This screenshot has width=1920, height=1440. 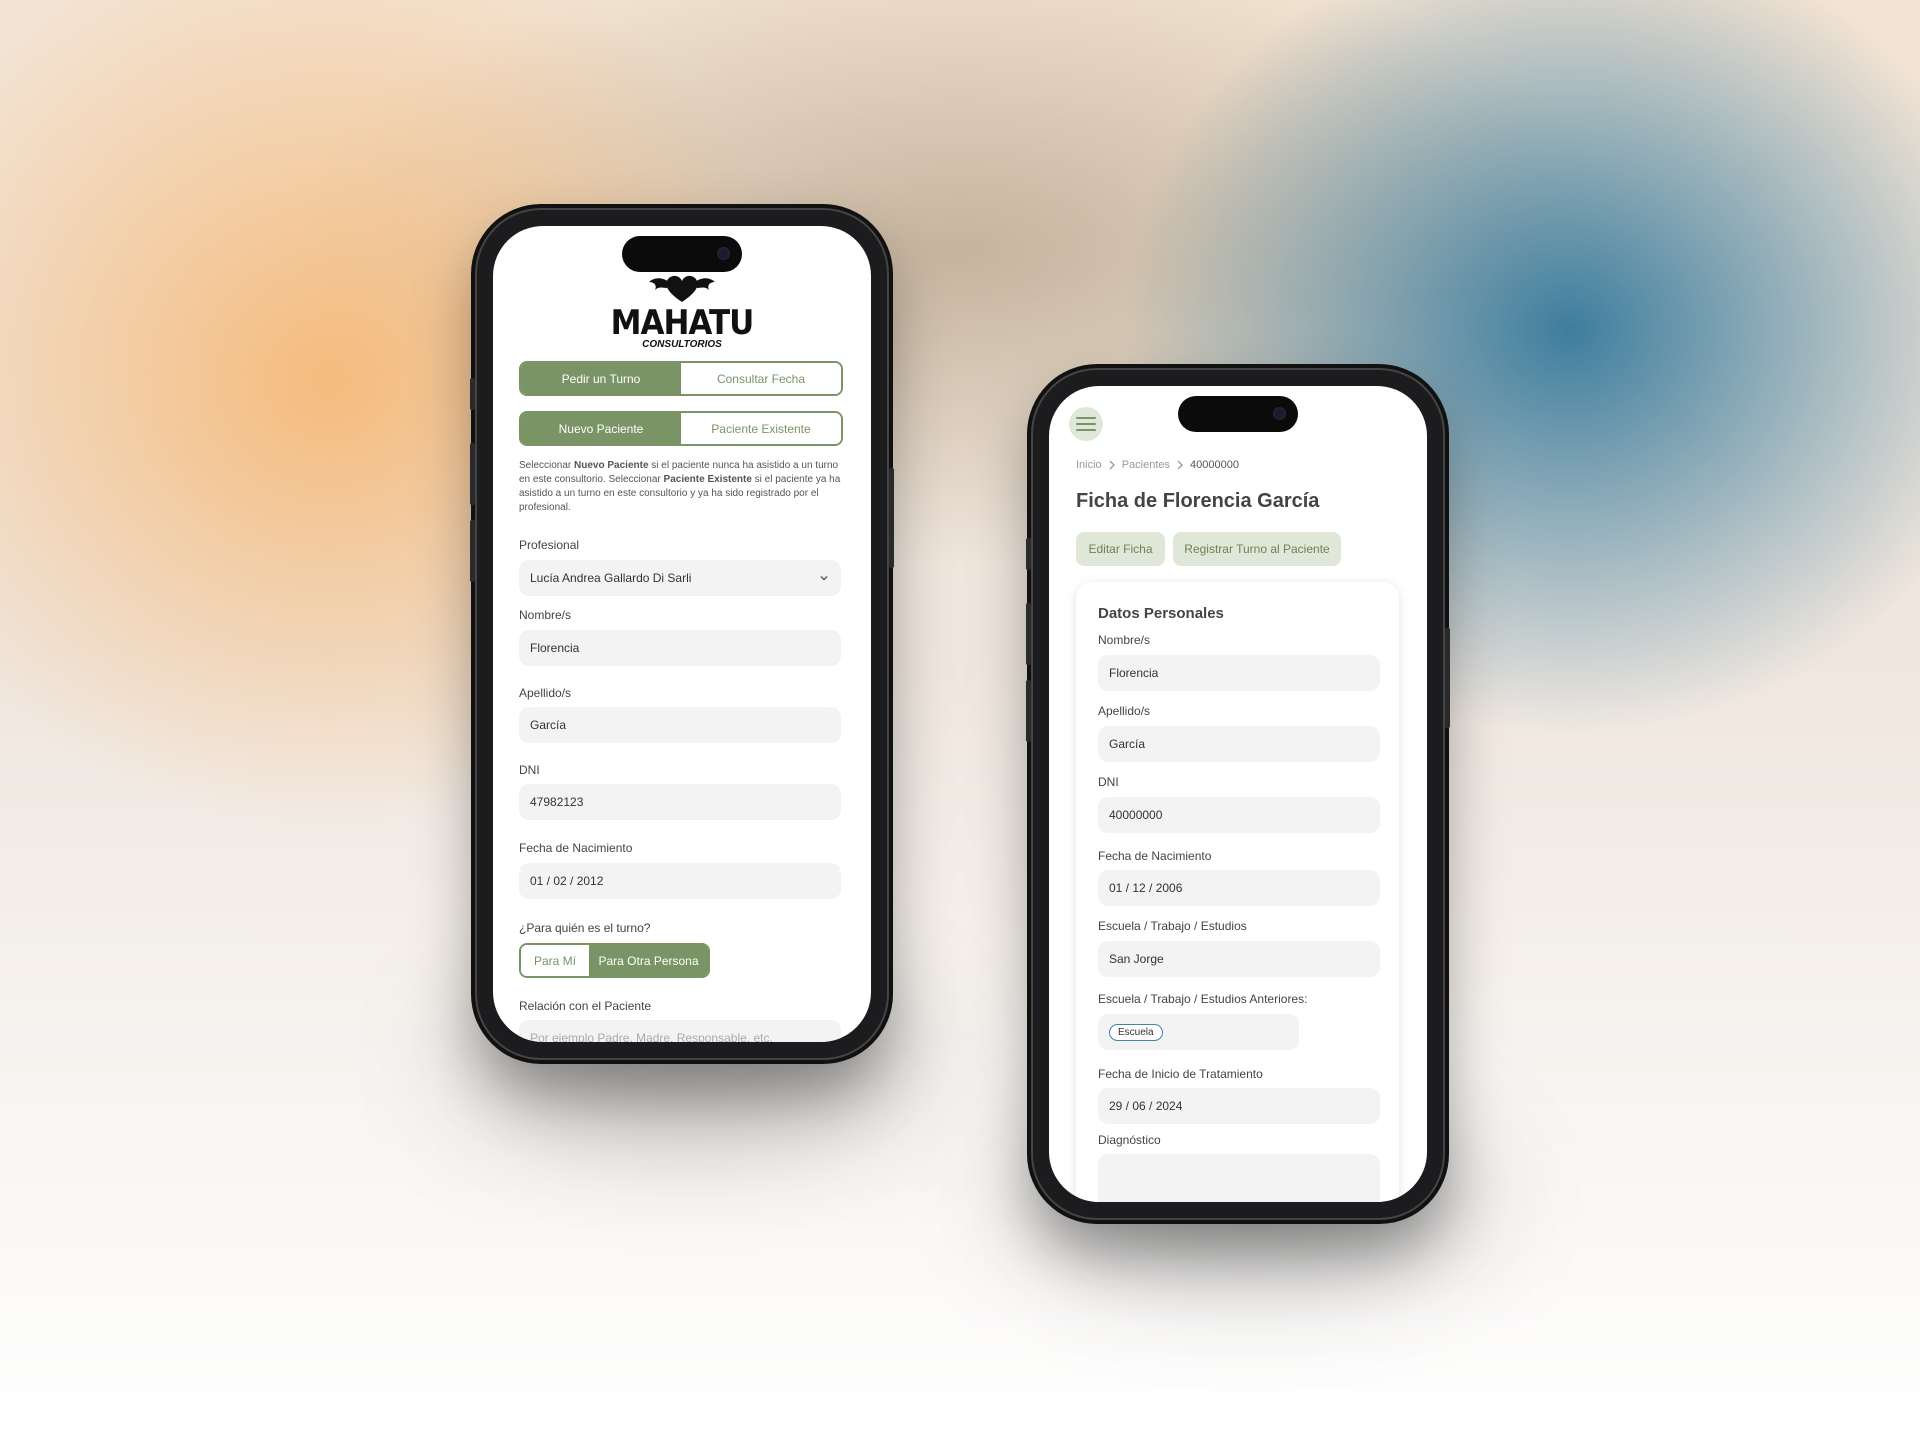 What do you see at coordinates (611, 578) in the screenshot?
I see `profesional-value: Lucía Andrea Gallardo Di Sarli` at bounding box center [611, 578].